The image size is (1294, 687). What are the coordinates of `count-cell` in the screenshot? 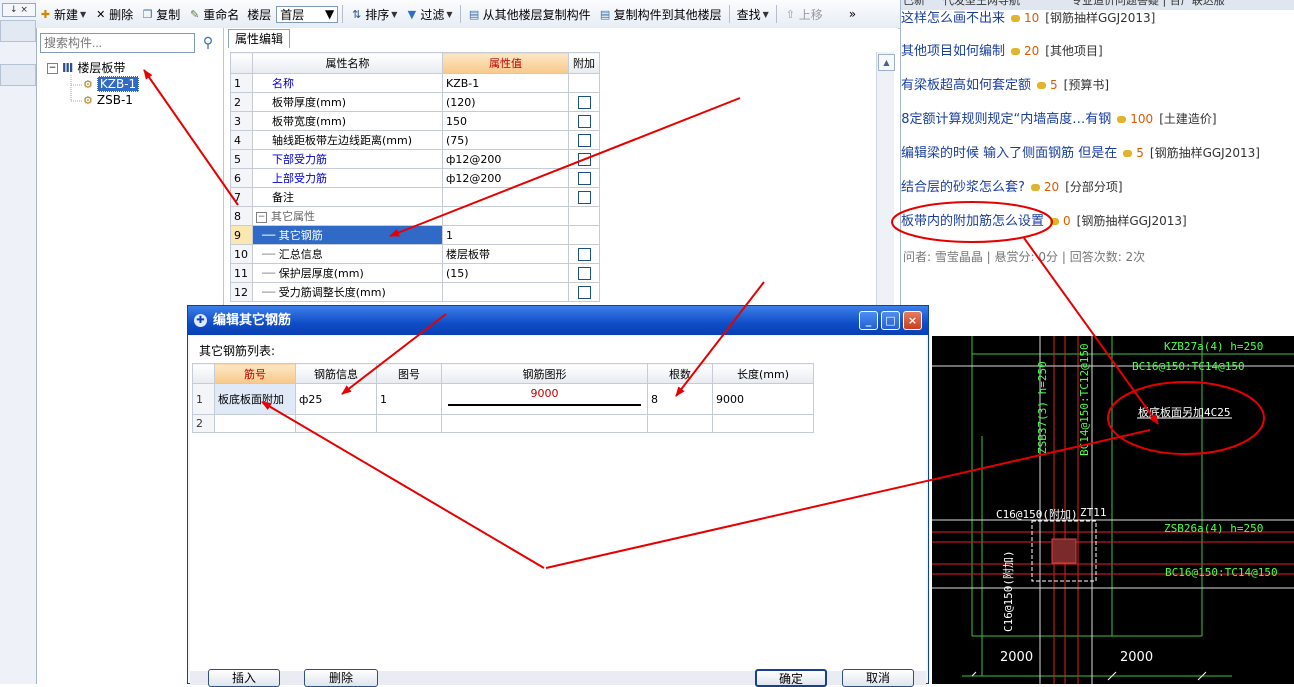 It's located at (680, 423).